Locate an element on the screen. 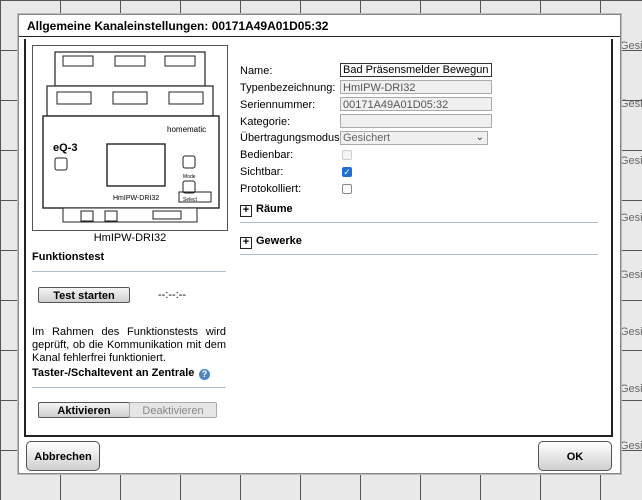 The image size is (642, 500). device-brand: homematic is located at coordinates (186, 129).